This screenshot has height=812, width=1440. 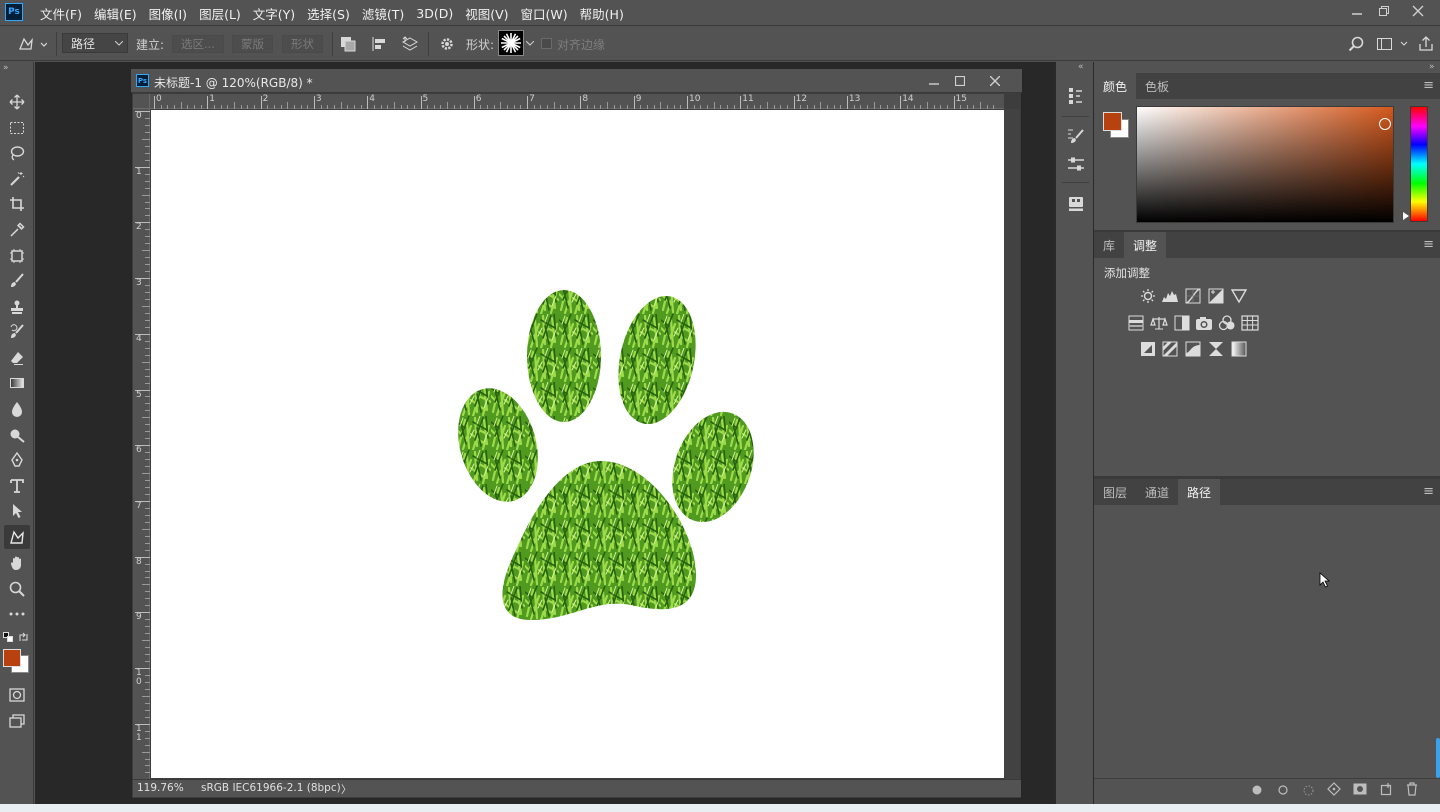 What do you see at coordinates (1076, 136) in the screenshot?
I see `brush-settings-icon` at bounding box center [1076, 136].